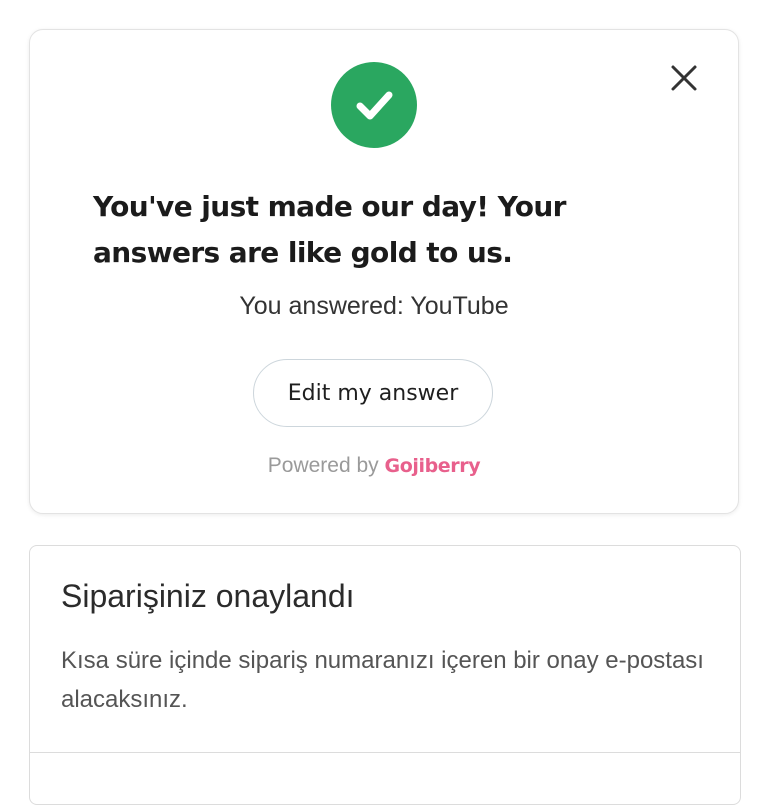  What do you see at coordinates (208, 596) in the screenshot?
I see `order-confirmed-title: Siparişiniz onaylandı` at bounding box center [208, 596].